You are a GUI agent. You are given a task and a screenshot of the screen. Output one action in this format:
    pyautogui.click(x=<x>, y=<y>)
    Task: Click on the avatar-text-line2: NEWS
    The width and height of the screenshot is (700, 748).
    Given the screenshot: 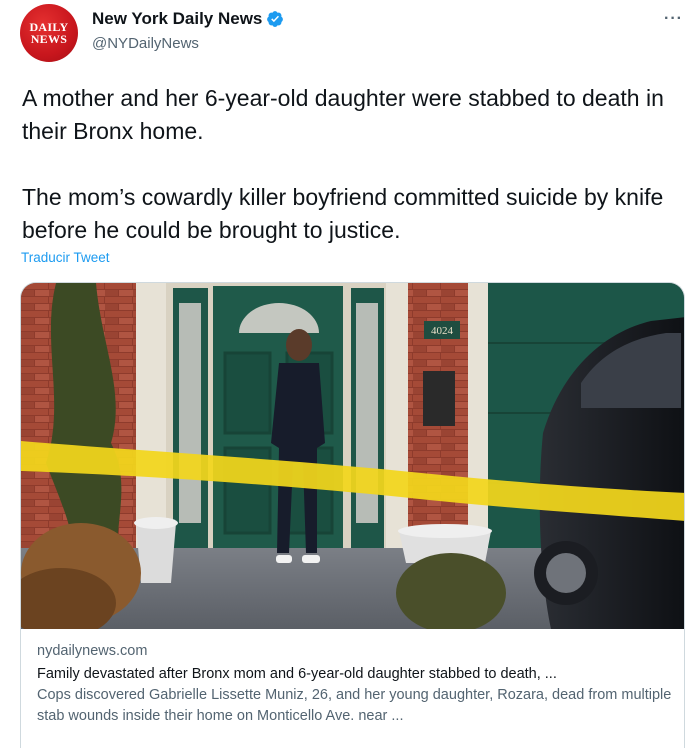 What is the action you would take?
    pyautogui.click(x=49, y=39)
    